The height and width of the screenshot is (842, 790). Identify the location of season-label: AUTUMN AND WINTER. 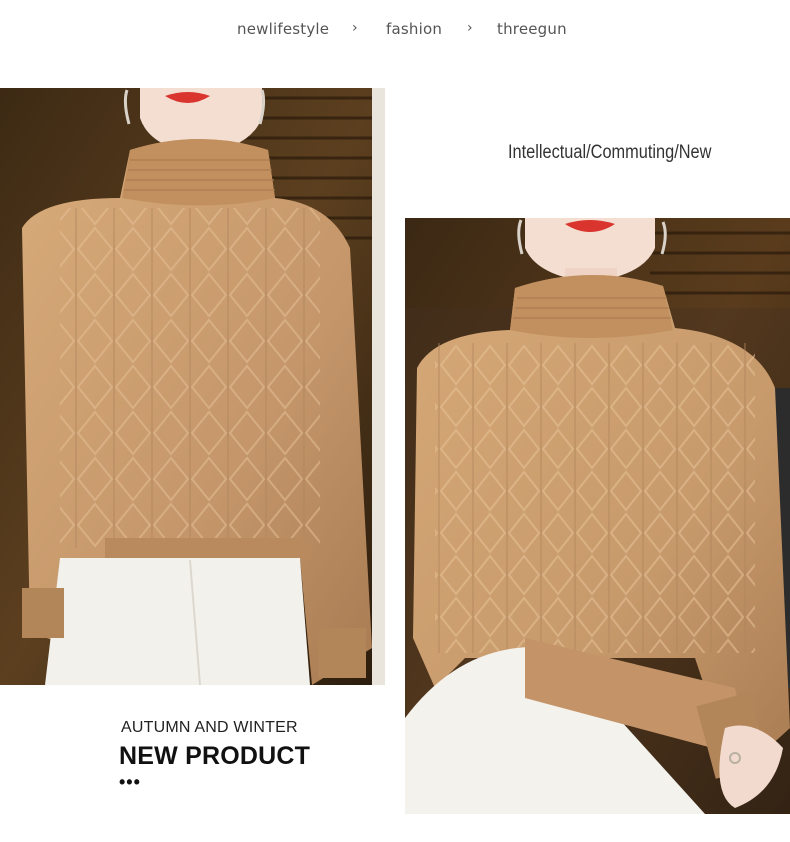
(209, 727).